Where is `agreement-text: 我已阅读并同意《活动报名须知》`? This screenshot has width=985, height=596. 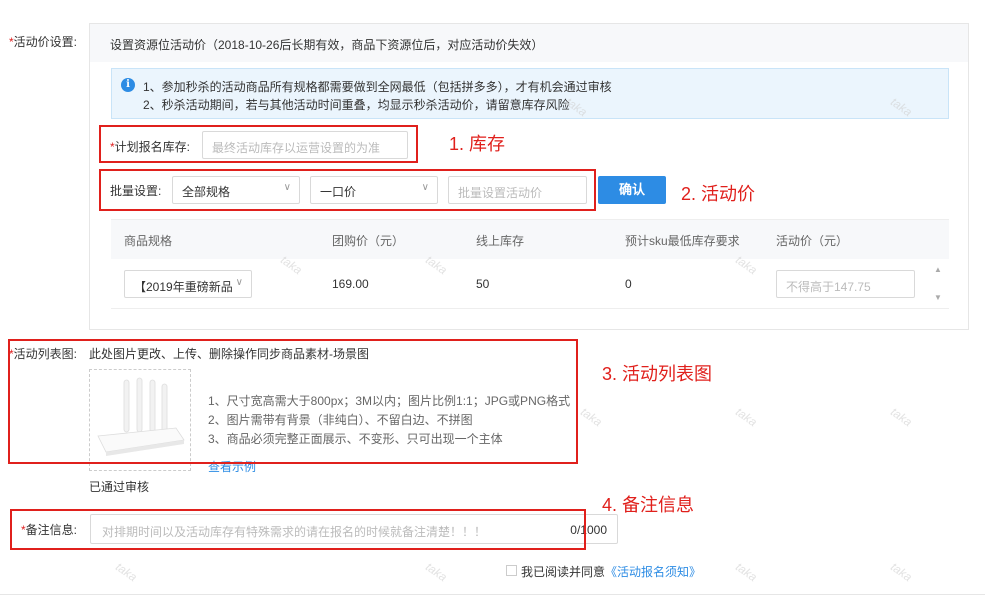
agreement-text: 我已阅读并同意《活动报名须知》 is located at coordinates (611, 572).